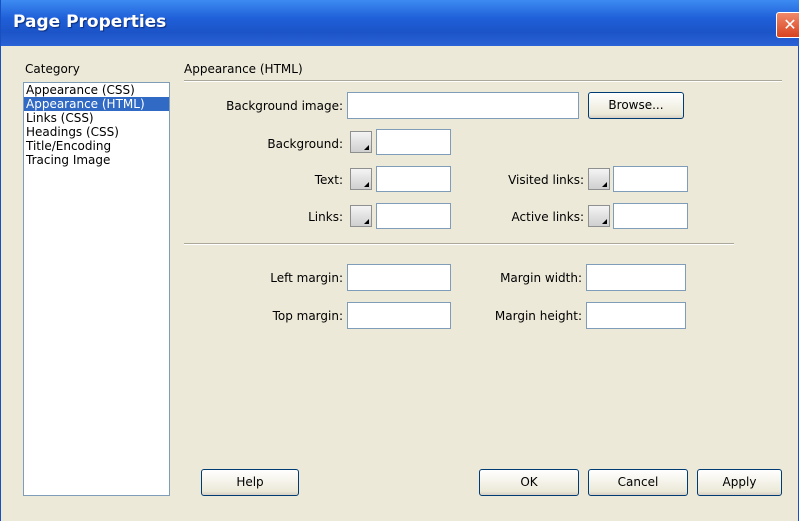 The width and height of the screenshot is (799, 521). I want to click on category-label: Category, so click(52, 69).